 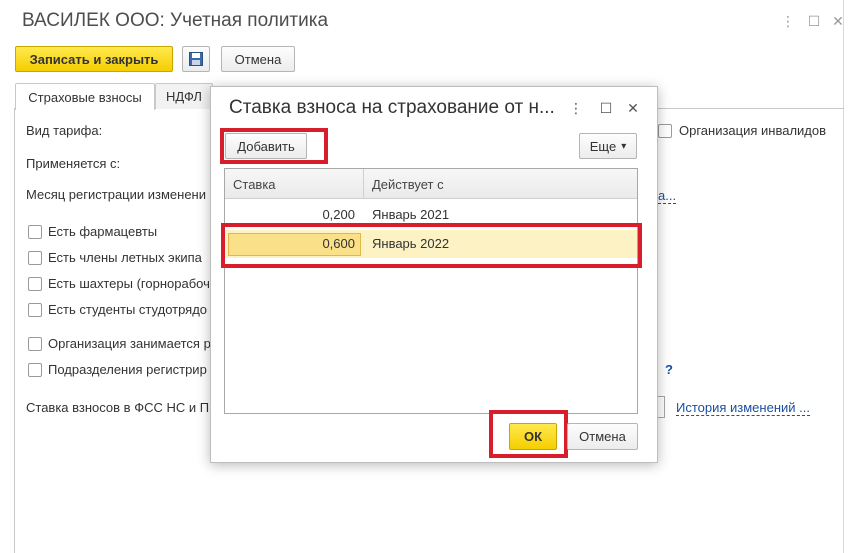 I want to click on checkbox-label: Организация занимается р, so click(x=129, y=343).